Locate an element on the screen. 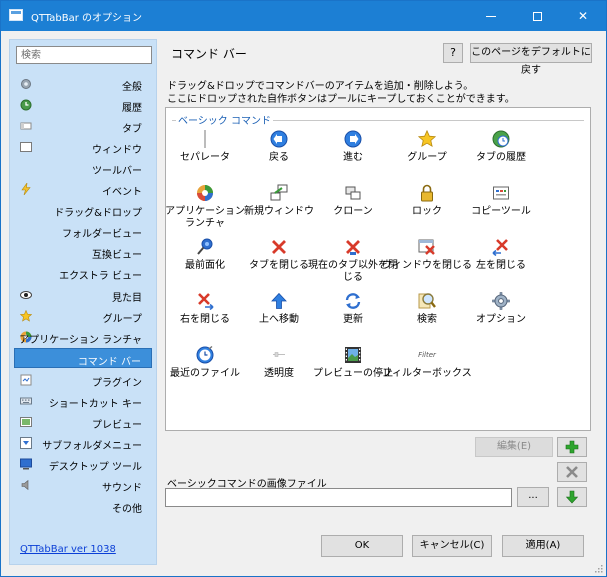 This screenshot has width=607, height=577. sidebar-item-label: サウンド is located at coordinates (122, 488).